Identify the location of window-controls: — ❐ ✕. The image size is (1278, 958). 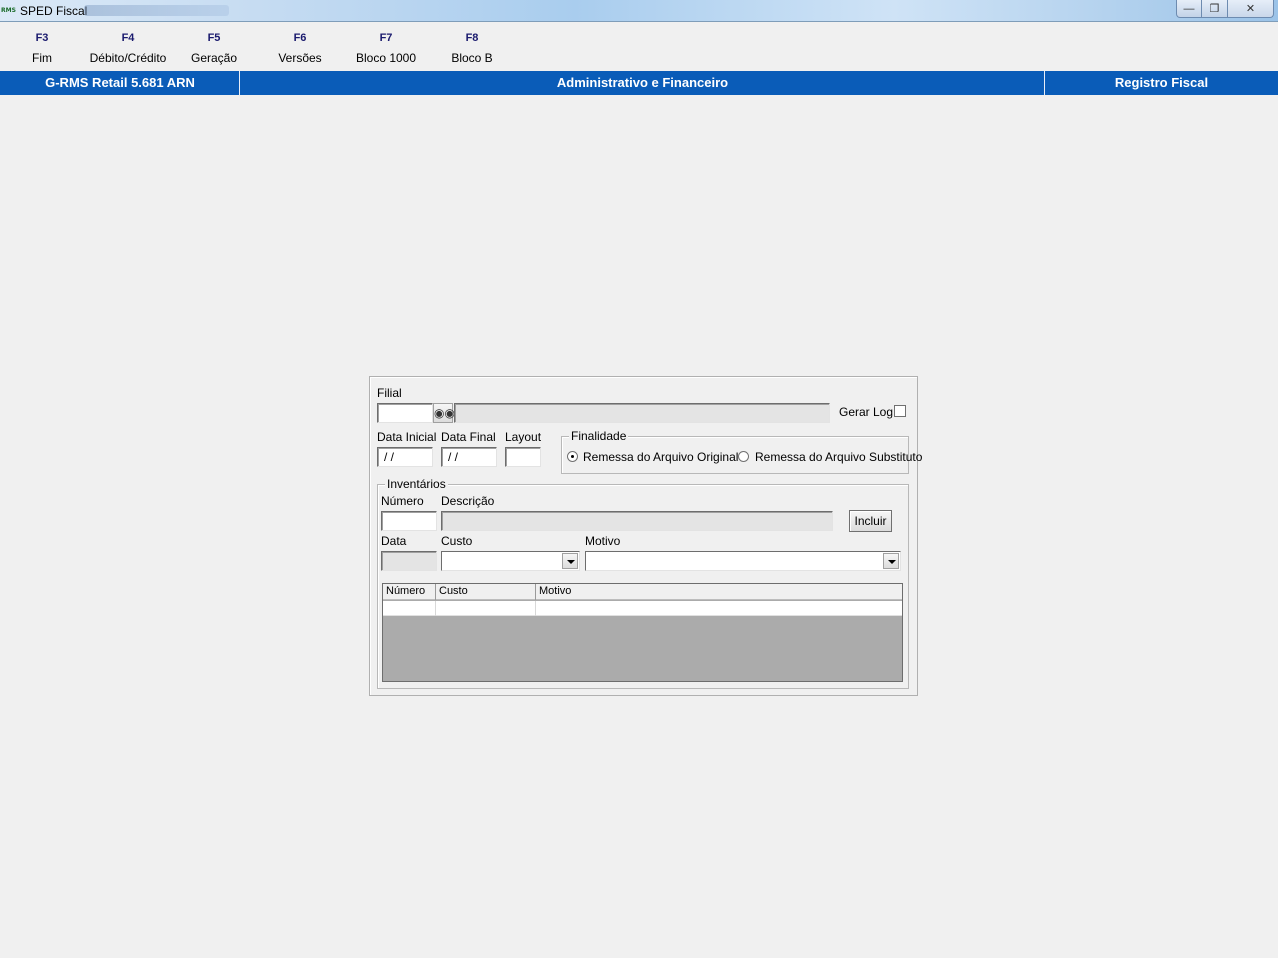
(1225, 9).